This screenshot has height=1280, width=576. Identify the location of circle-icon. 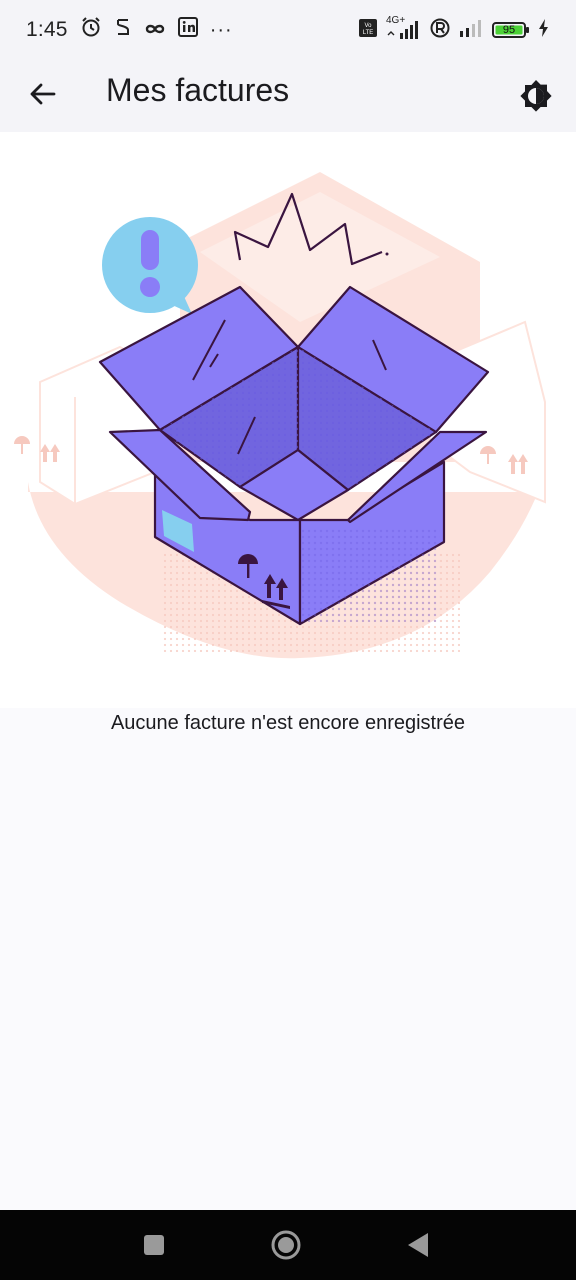
(286, 1245).